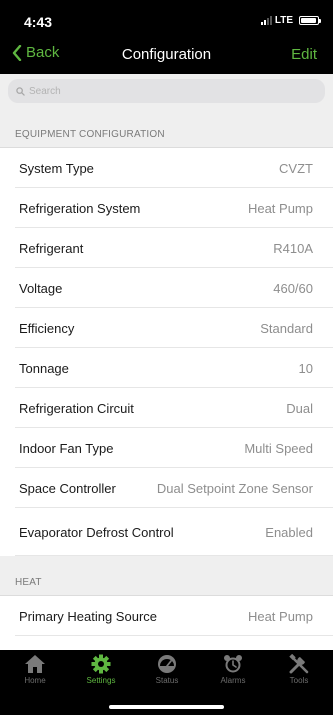 This screenshot has width=333, height=715. What do you see at coordinates (166, 248) in the screenshot?
I see `row-refrigerant: Refrigerant R410A` at bounding box center [166, 248].